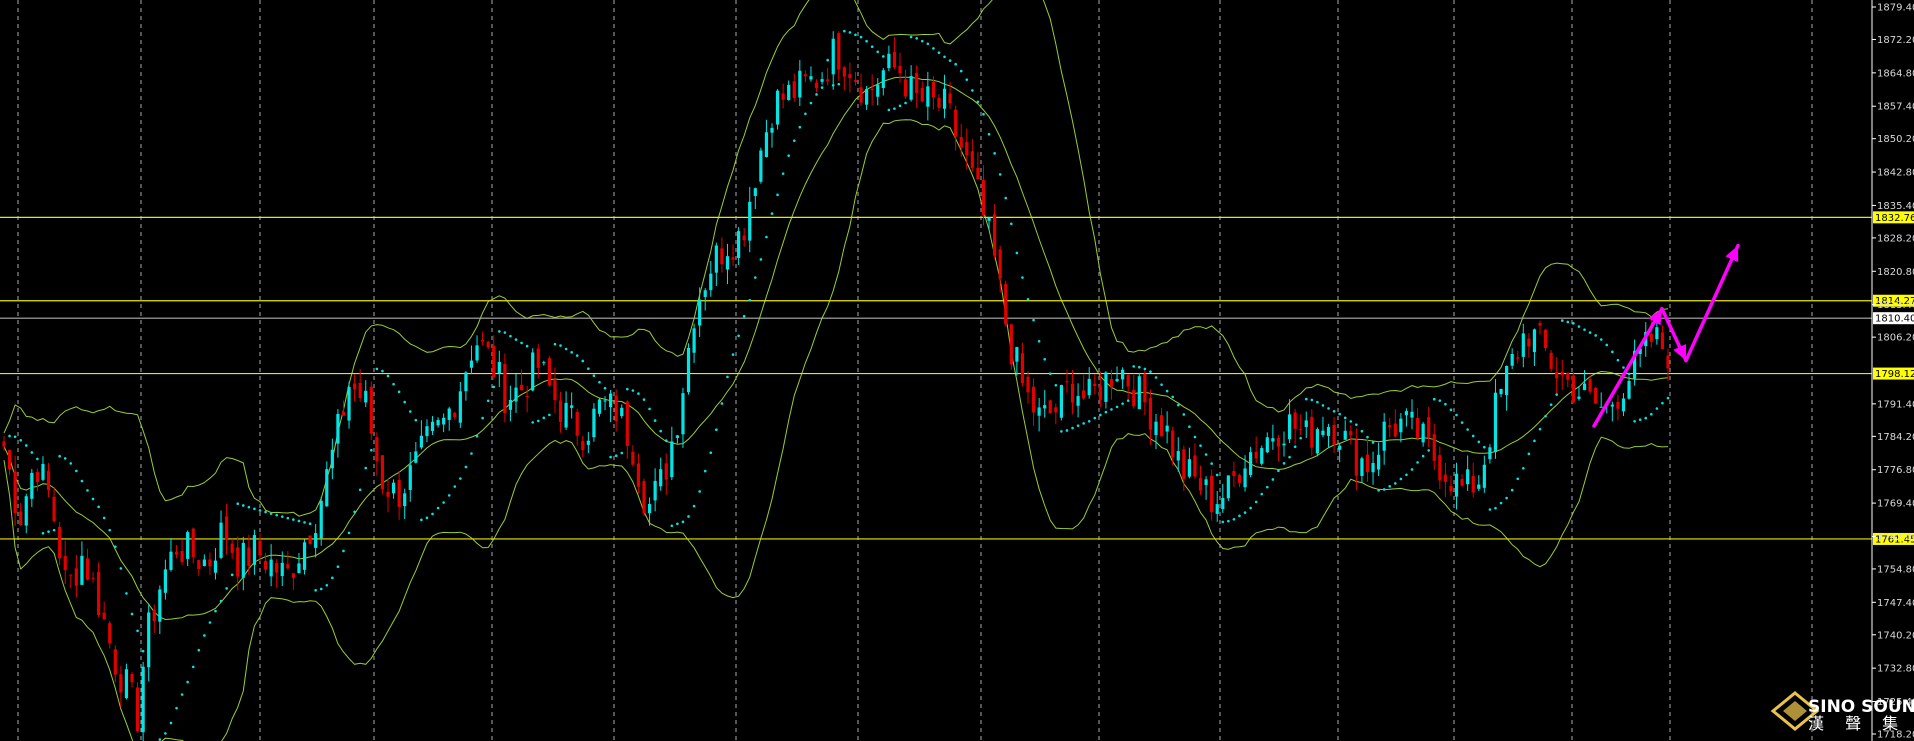  I want to click on y-tick-label: 1842.80, so click(1895, 173).